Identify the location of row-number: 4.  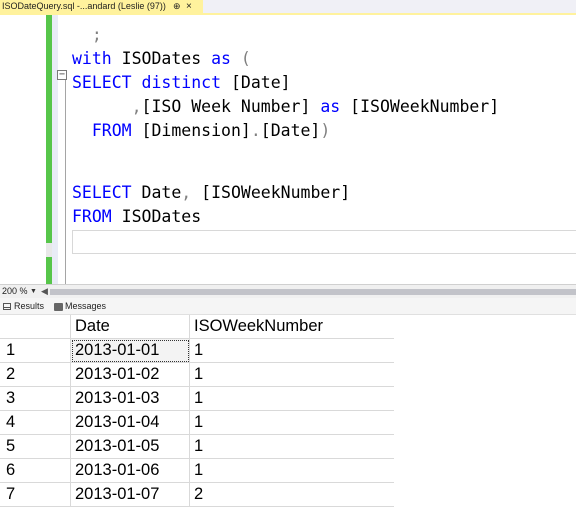
(35, 422).